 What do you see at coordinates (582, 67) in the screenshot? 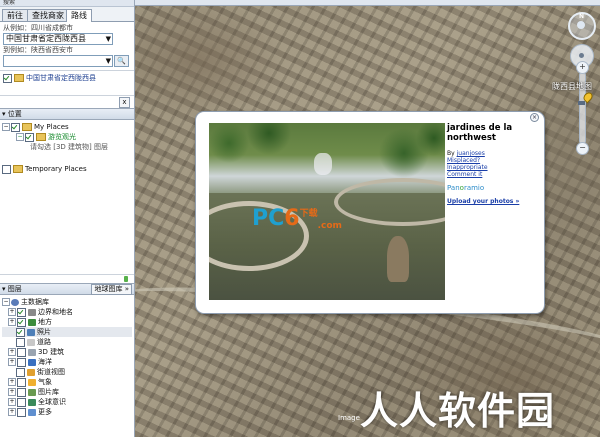
I see `zoom-in-icon: +` at bounding box center [582, 67].